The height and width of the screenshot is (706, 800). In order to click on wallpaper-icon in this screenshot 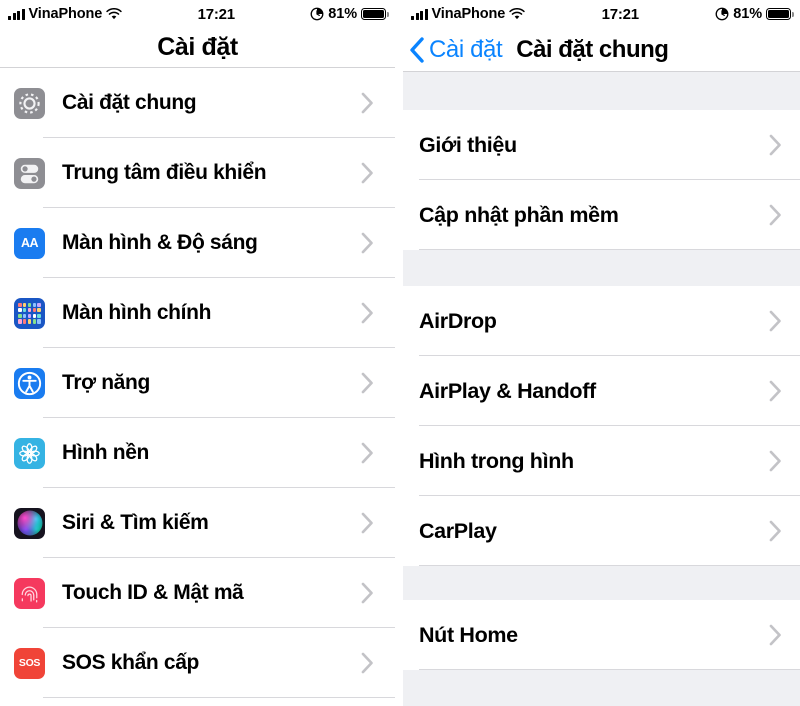, I will do `click(29, 453)`.